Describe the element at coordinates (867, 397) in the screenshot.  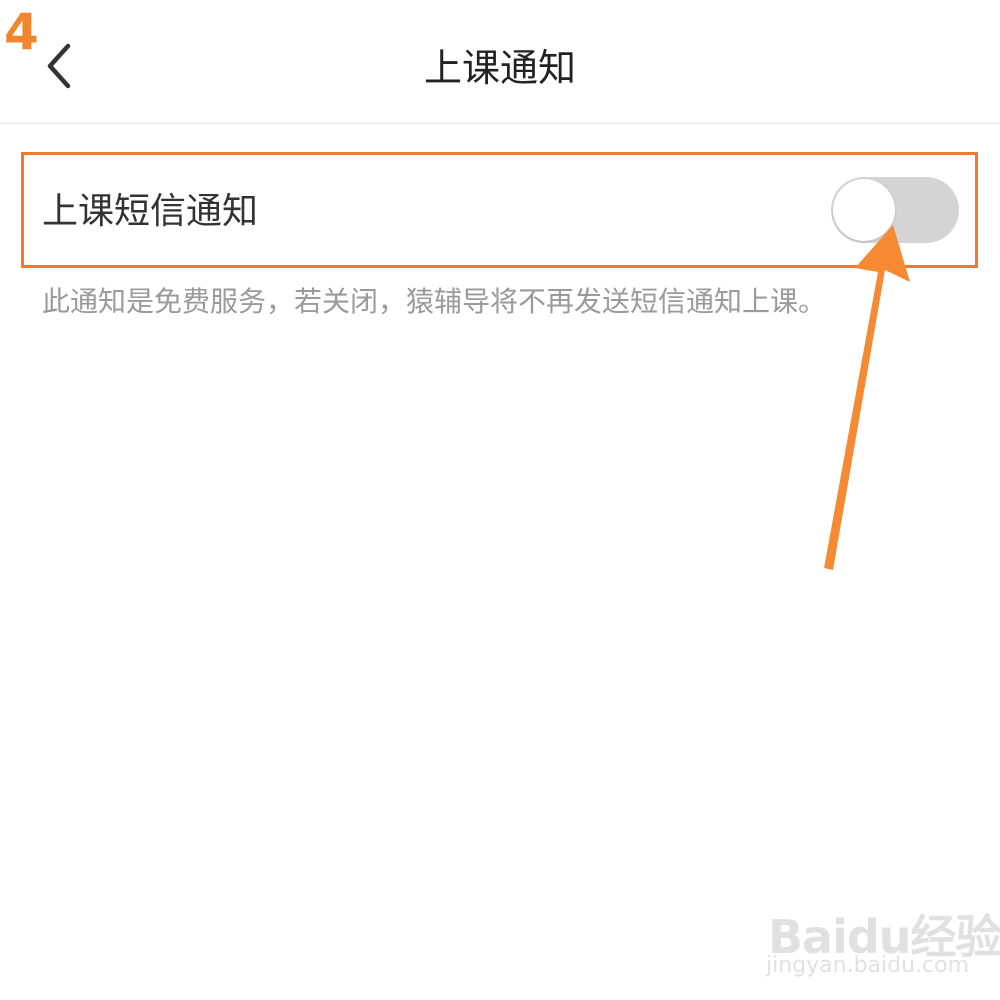
I see `arrow-icon` at that location.